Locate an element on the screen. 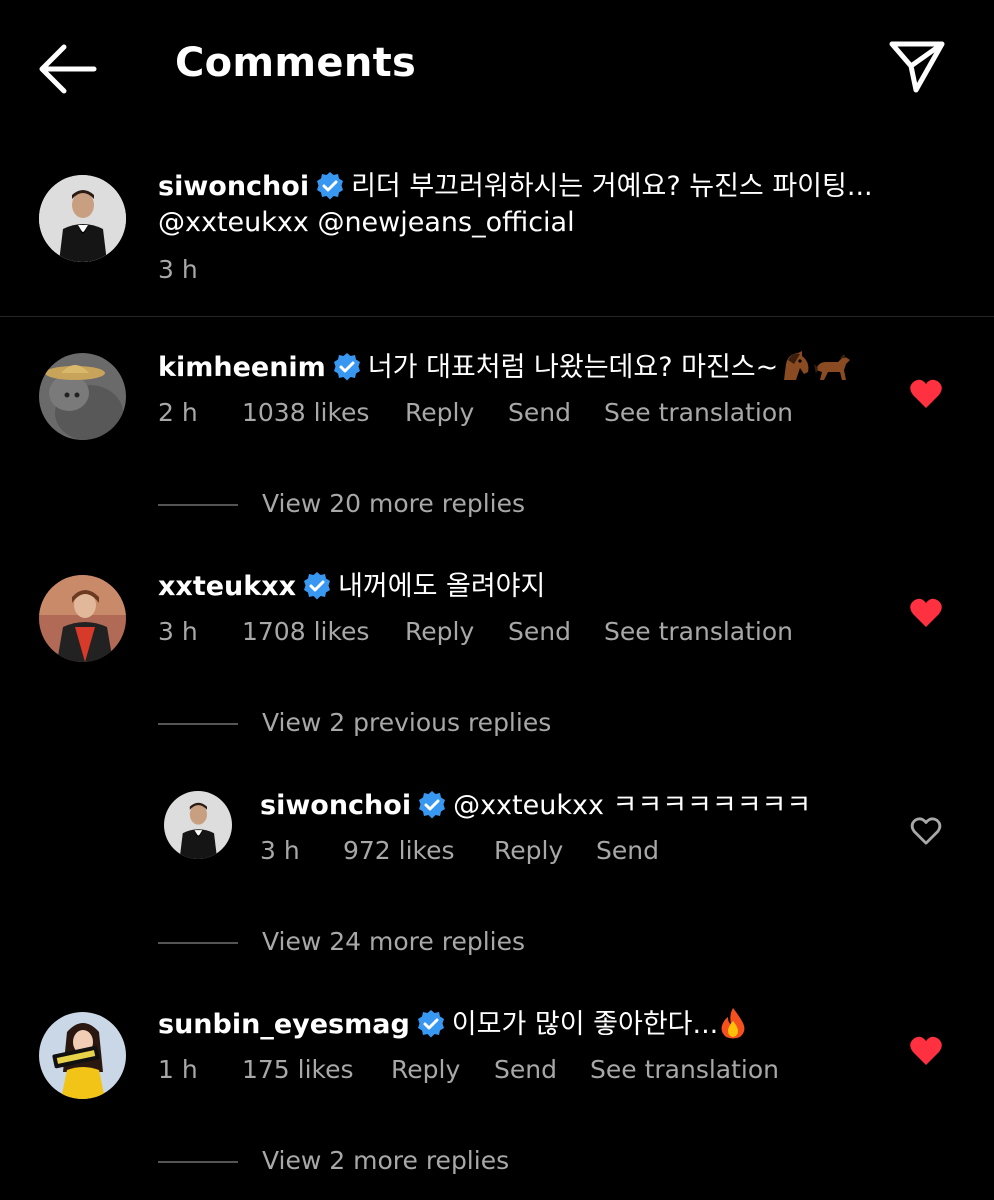 The image size is (994, 1200). fire-emoji-icon is located at coordinates (733, 1029).